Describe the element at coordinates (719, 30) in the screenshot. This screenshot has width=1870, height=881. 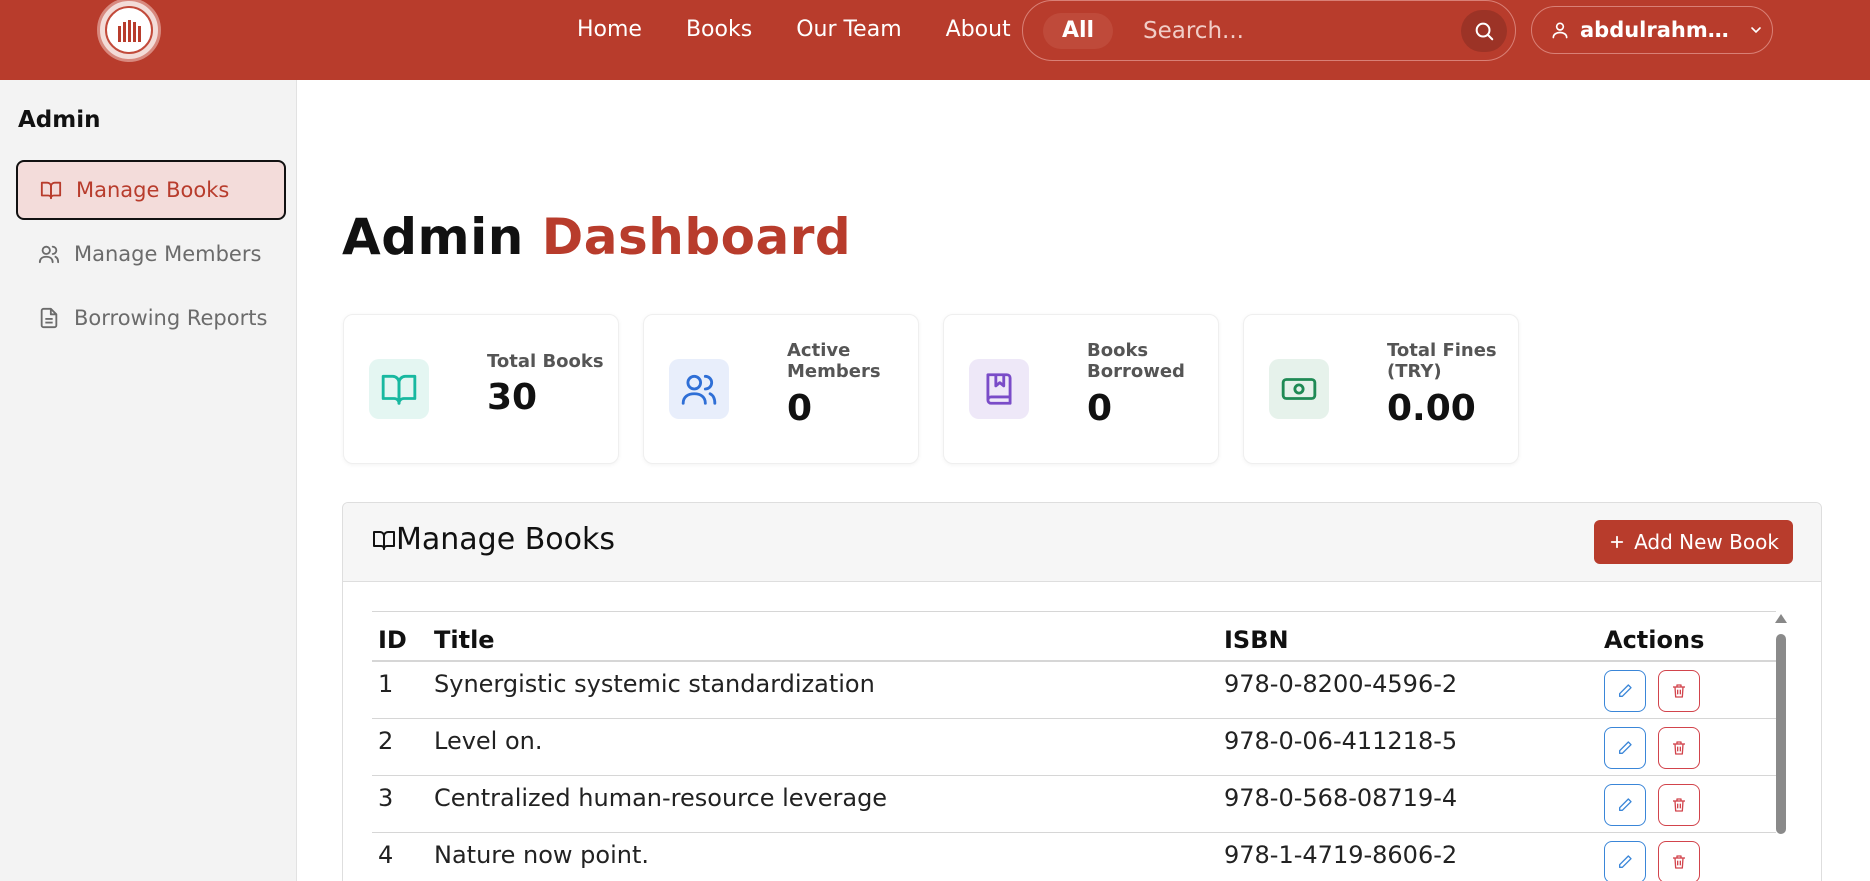
I see `nav-link-books: Books` at that location.